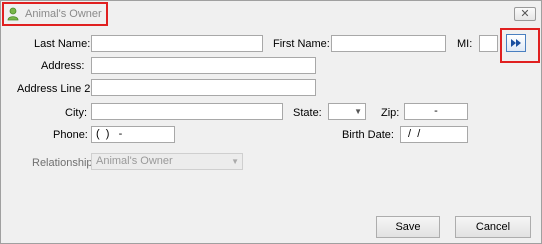 The height and width of the screenshot is (244, 542). Describe the element at coordinates (187, 111) in the screenshot. I see `city-input` at that location.